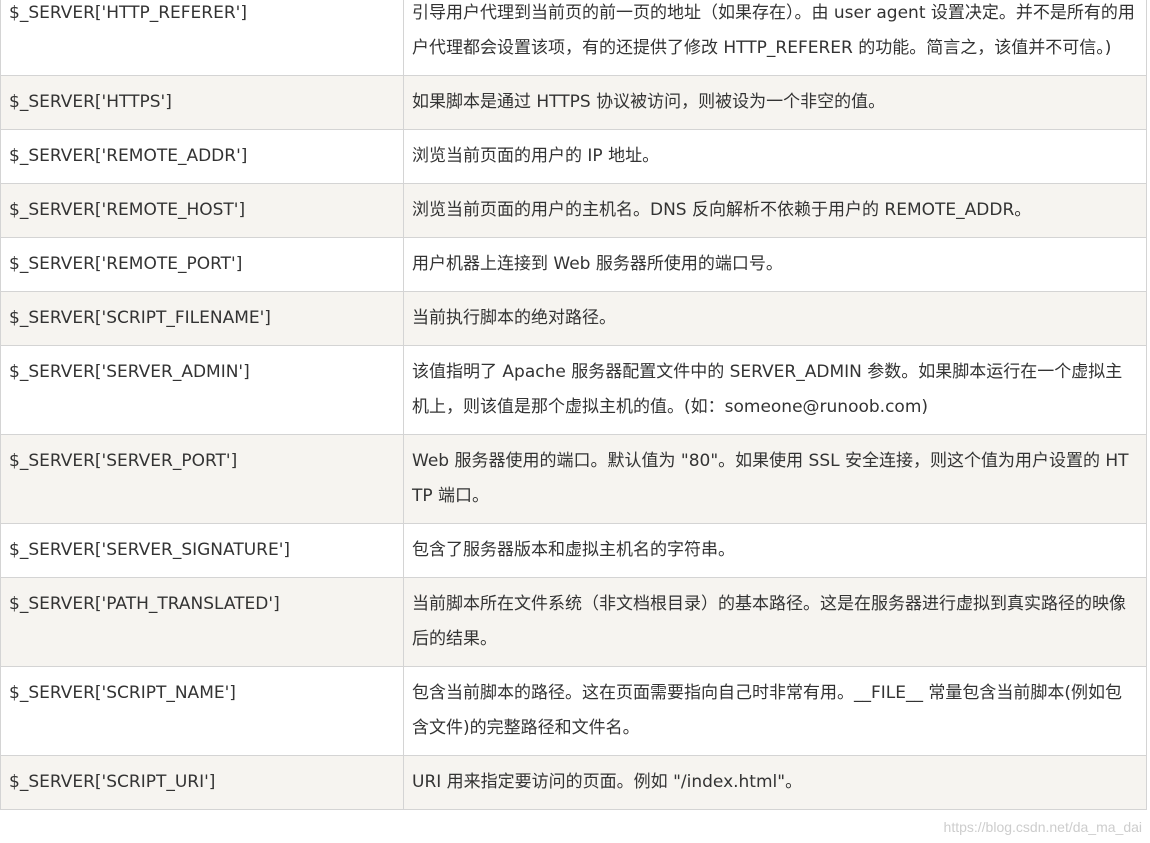 The height and width of the screenshot is (843, 1150). Describe the element at coordinates (202, 318) in the screenshot. I see `variable-name-cell: $_SERVER['SCRIPT_FILENAME']` at that location.